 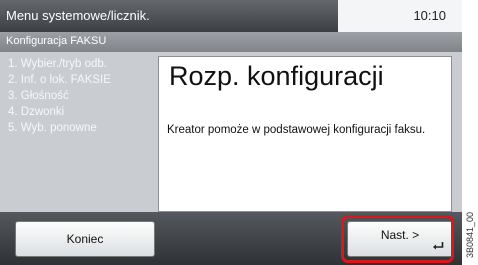 What do you see at coordinates (57, 64) in the screenshot?
I see `step-item: 1. Wybier./tryb odb.` at bounding box center [57, 64].